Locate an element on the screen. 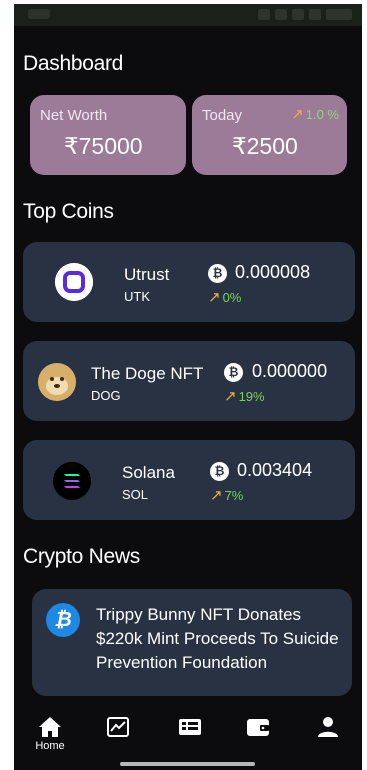 The image size is (367, 770). coin-symbol: DOG is located at coordinates (106, 395).